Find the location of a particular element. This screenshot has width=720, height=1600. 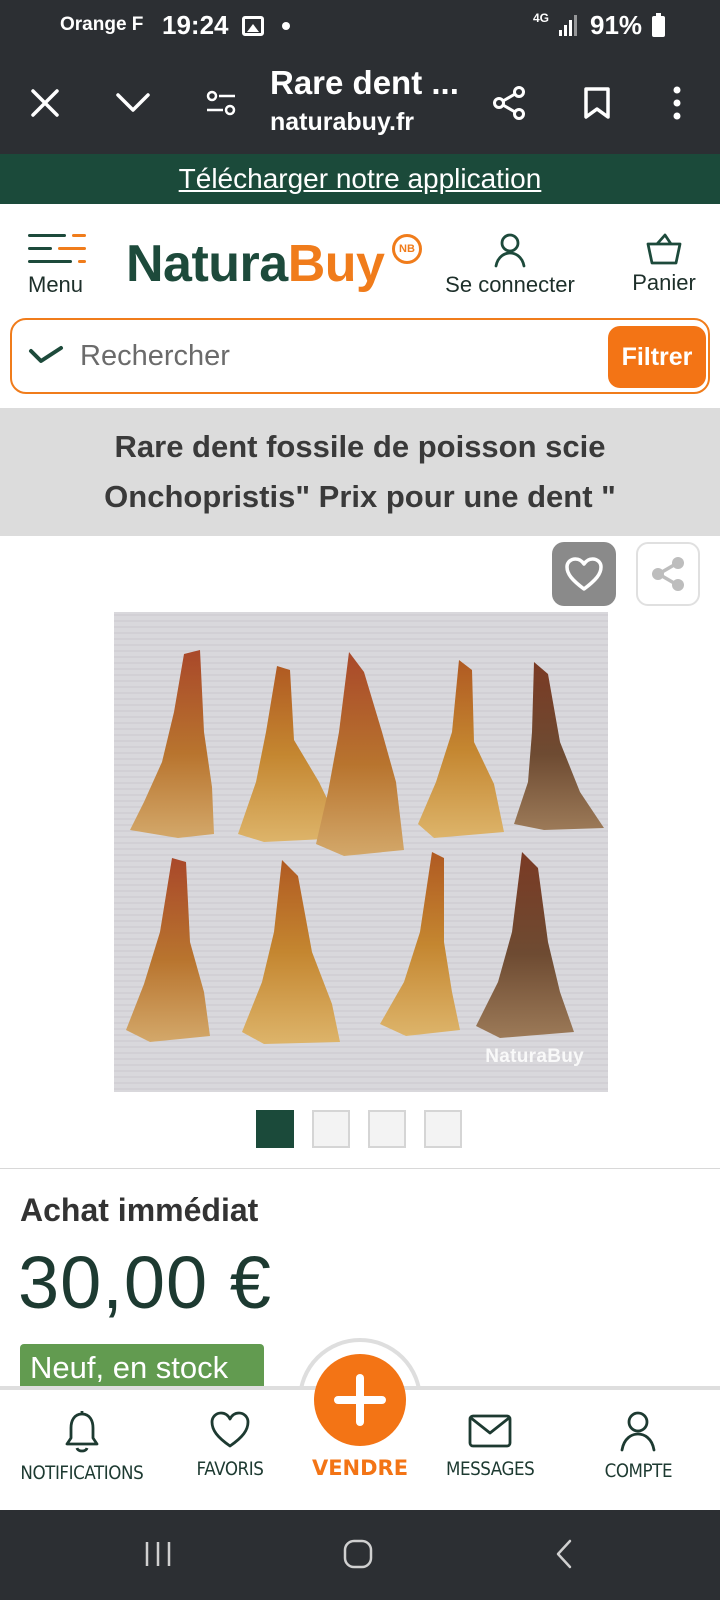

bell-icon is located at coordinates (82, 1432).